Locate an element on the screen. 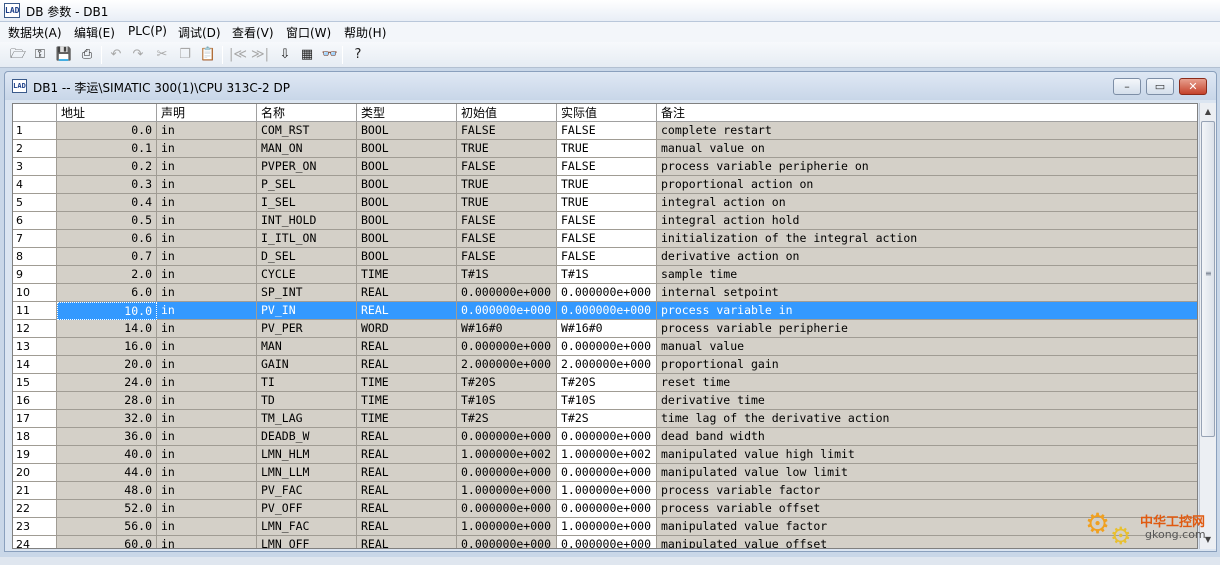 The width and height of the screenshot is (1220, 565). actual-value-cell: 1.000000e+002 is located at coordinates (607, 455).